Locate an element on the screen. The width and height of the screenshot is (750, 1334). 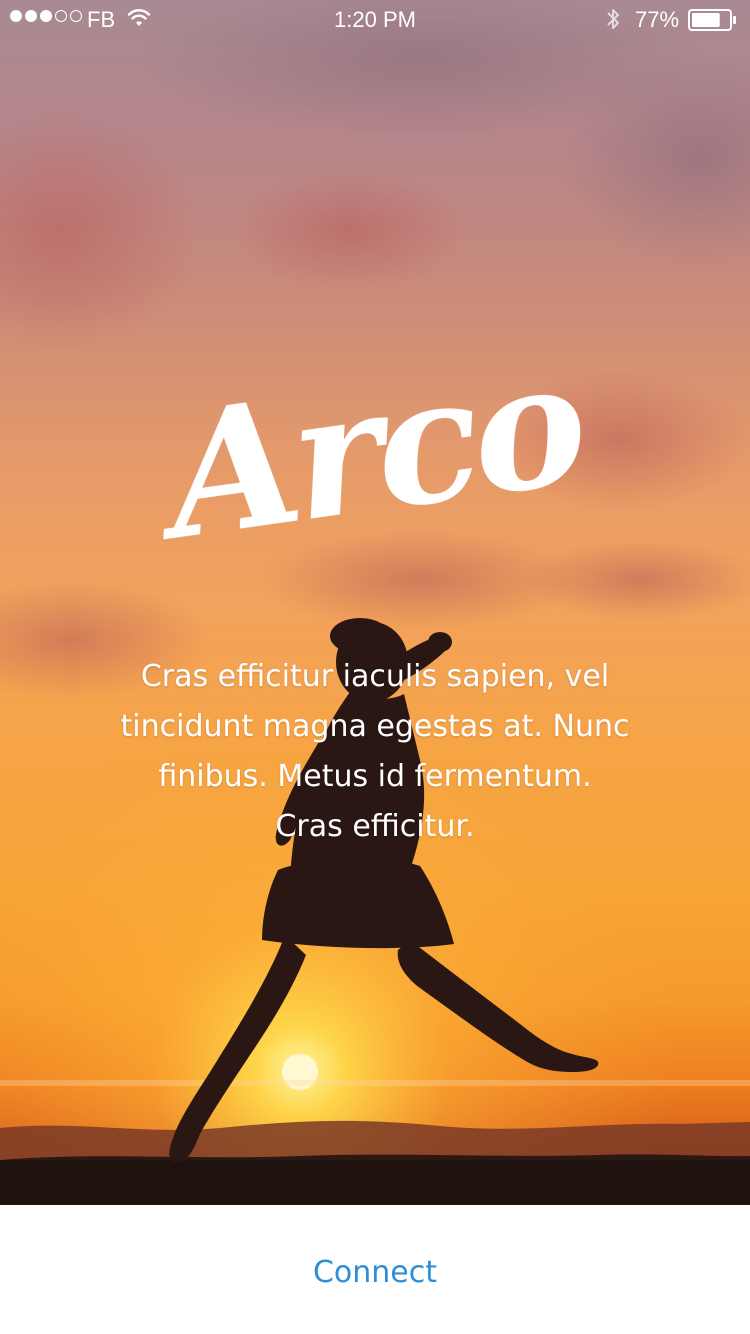
battery-icon is located at coordinates (713, 23).